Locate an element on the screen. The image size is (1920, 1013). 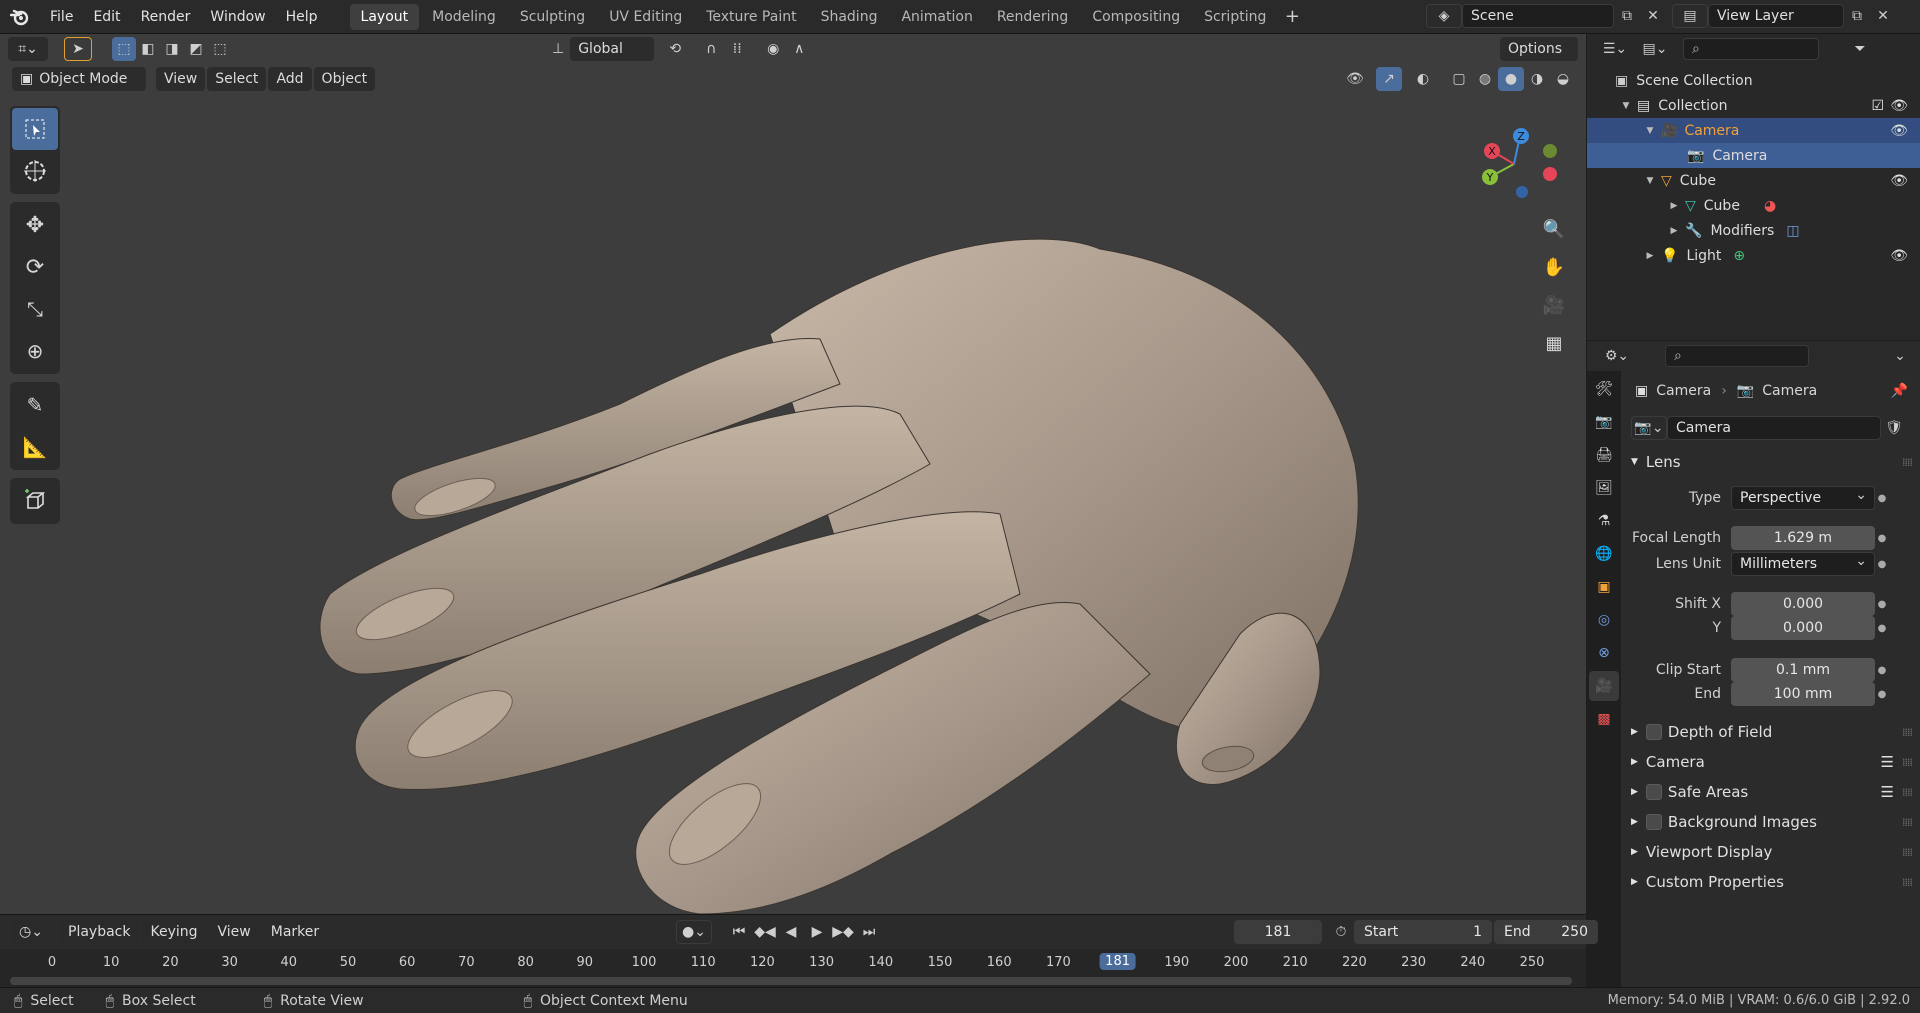
view-layer-field: View Layer is located at coordinates (1776, 16).